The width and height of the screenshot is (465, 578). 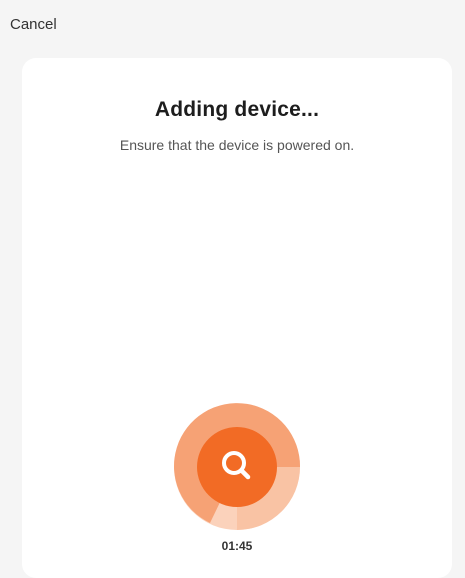 What do you see at coordinates (232, 26) in the screenshot?
I see `top-bar: Cancel` at bounding box center [232, 26].